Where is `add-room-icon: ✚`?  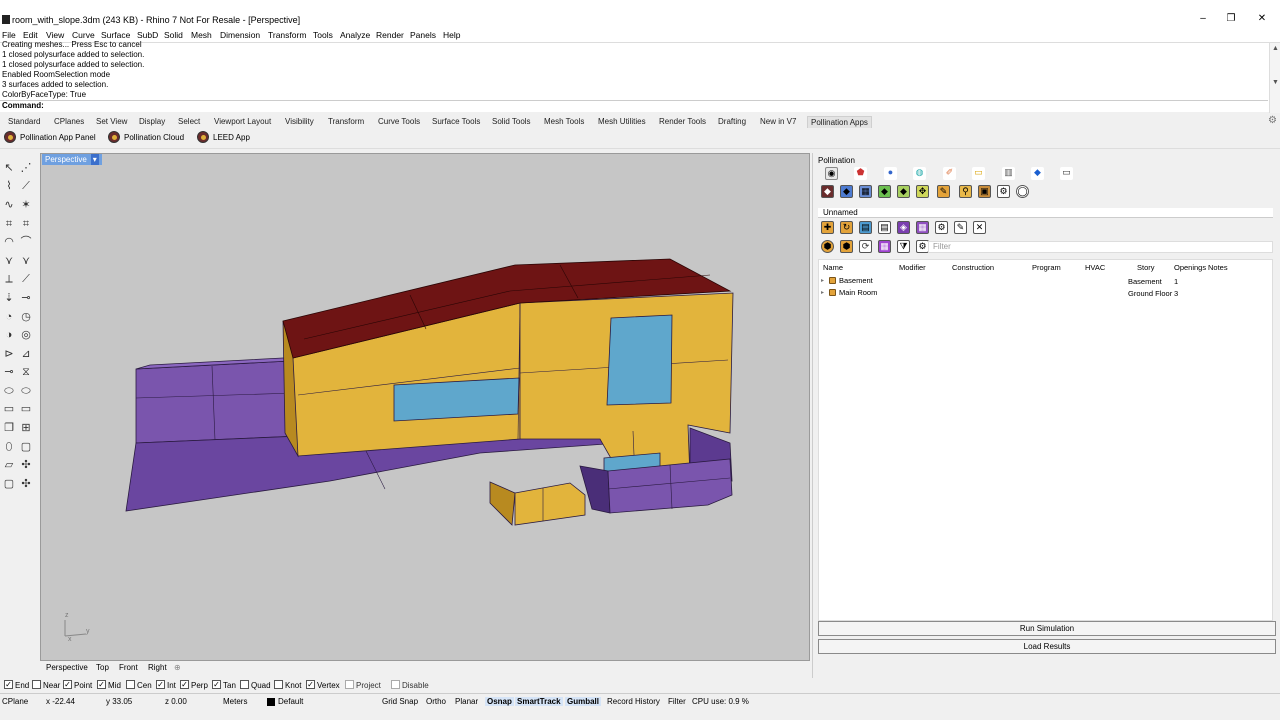
add-room-icon: ✚ is located at coordinates (827, 227).